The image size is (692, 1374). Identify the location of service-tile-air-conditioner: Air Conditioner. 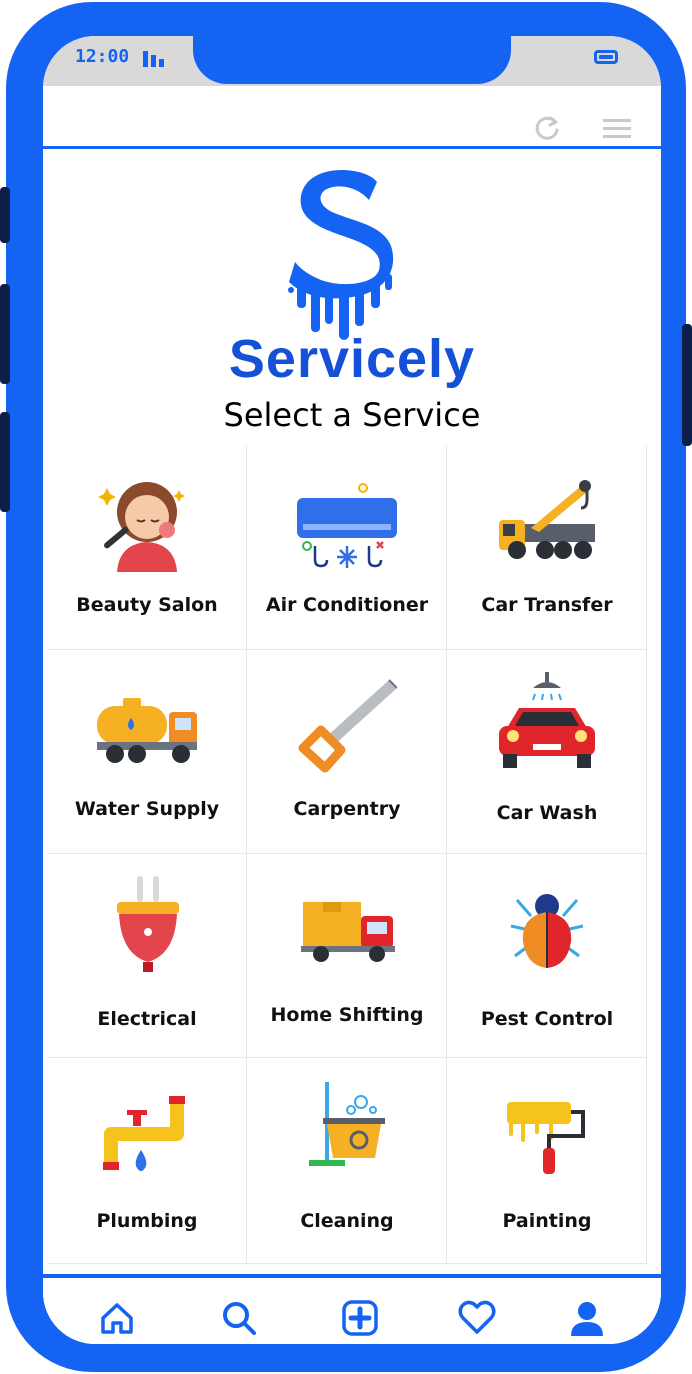
(347, 548).